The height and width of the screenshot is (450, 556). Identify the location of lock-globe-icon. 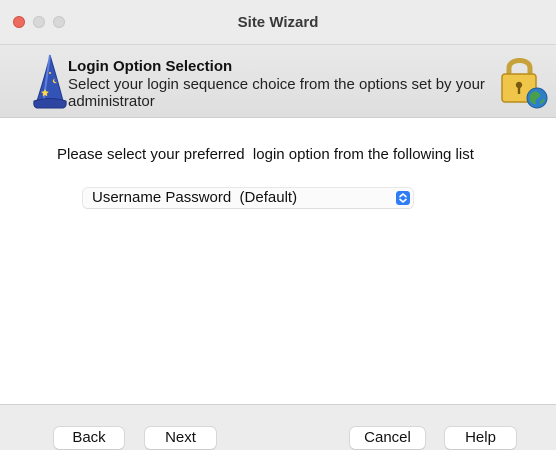
(524, 83).